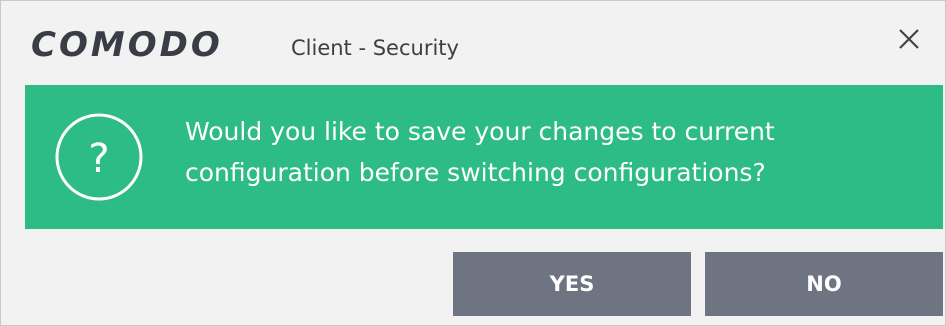 This screenshot has height=326, width=946. I want to click on brand-logo: COMODO, so click(127, 45).